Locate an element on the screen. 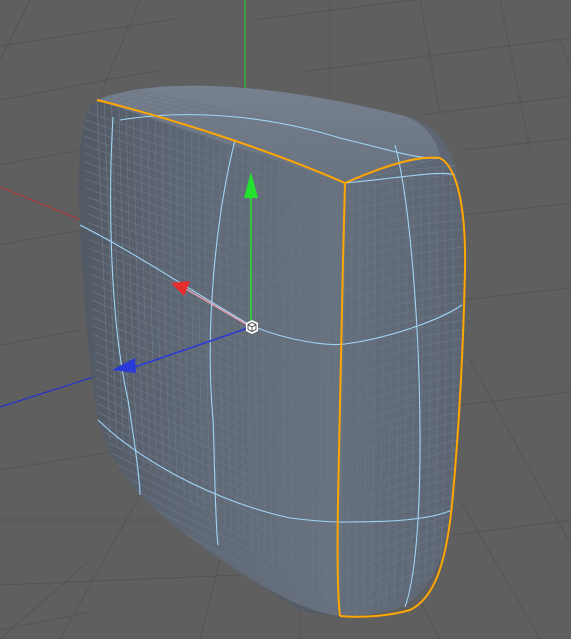  cube-pivot-icon is located at coordinates (252, 327).